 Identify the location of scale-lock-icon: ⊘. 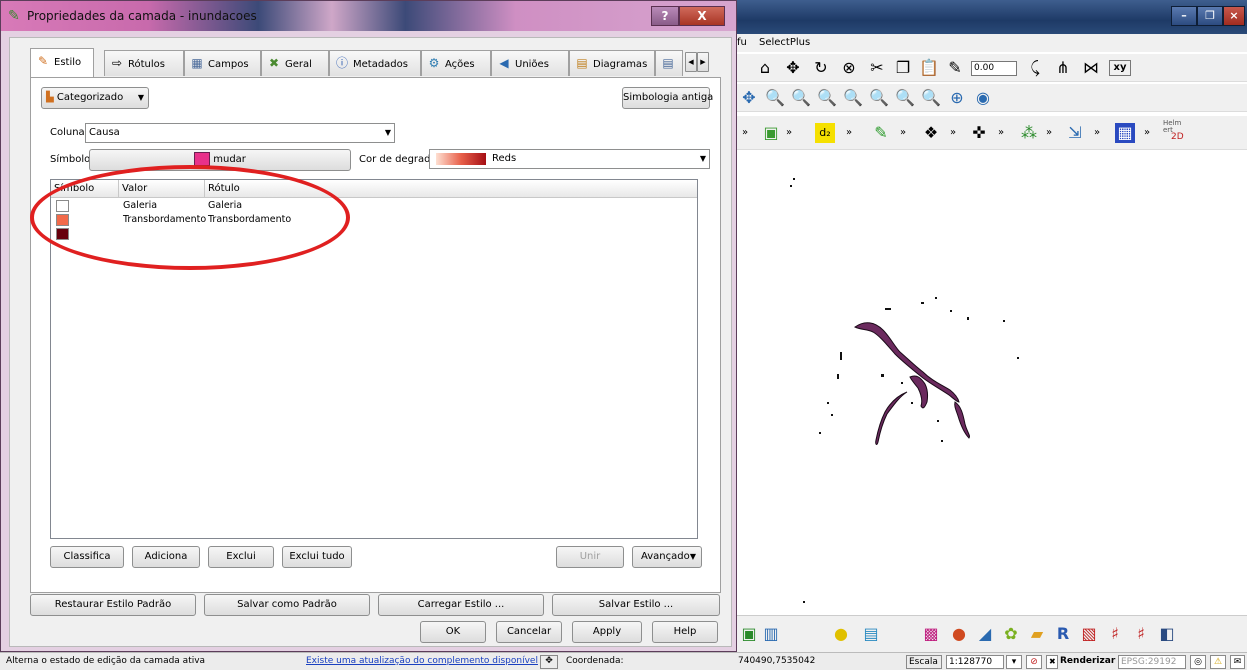
(1034, 662).